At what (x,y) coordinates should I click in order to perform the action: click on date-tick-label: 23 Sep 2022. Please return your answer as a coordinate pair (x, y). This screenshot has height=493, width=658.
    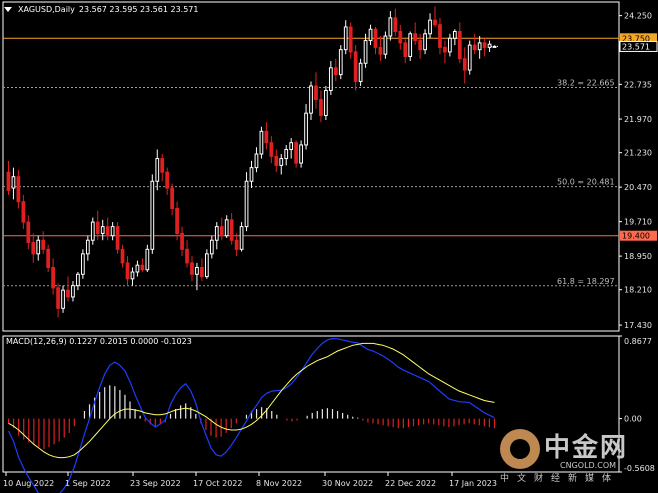
    Looking at the image, I should click on (155, 483).